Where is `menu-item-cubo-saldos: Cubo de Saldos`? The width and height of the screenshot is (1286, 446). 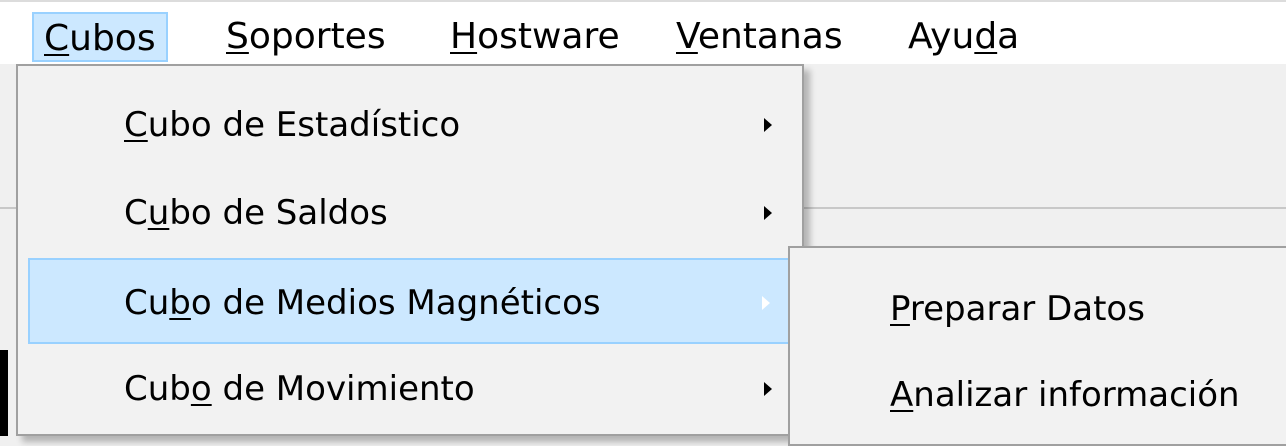 menu-item-cubo-saldos: Cubo de Saldos is located at coordinates (410, 213).